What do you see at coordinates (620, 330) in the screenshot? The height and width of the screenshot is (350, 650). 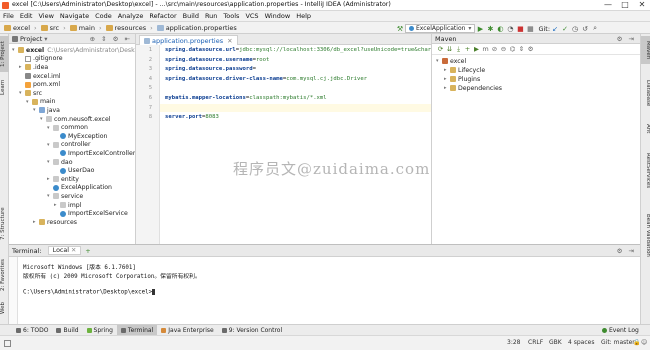 I see `event-log-button: Event Log` at bounding box center [620, 330].